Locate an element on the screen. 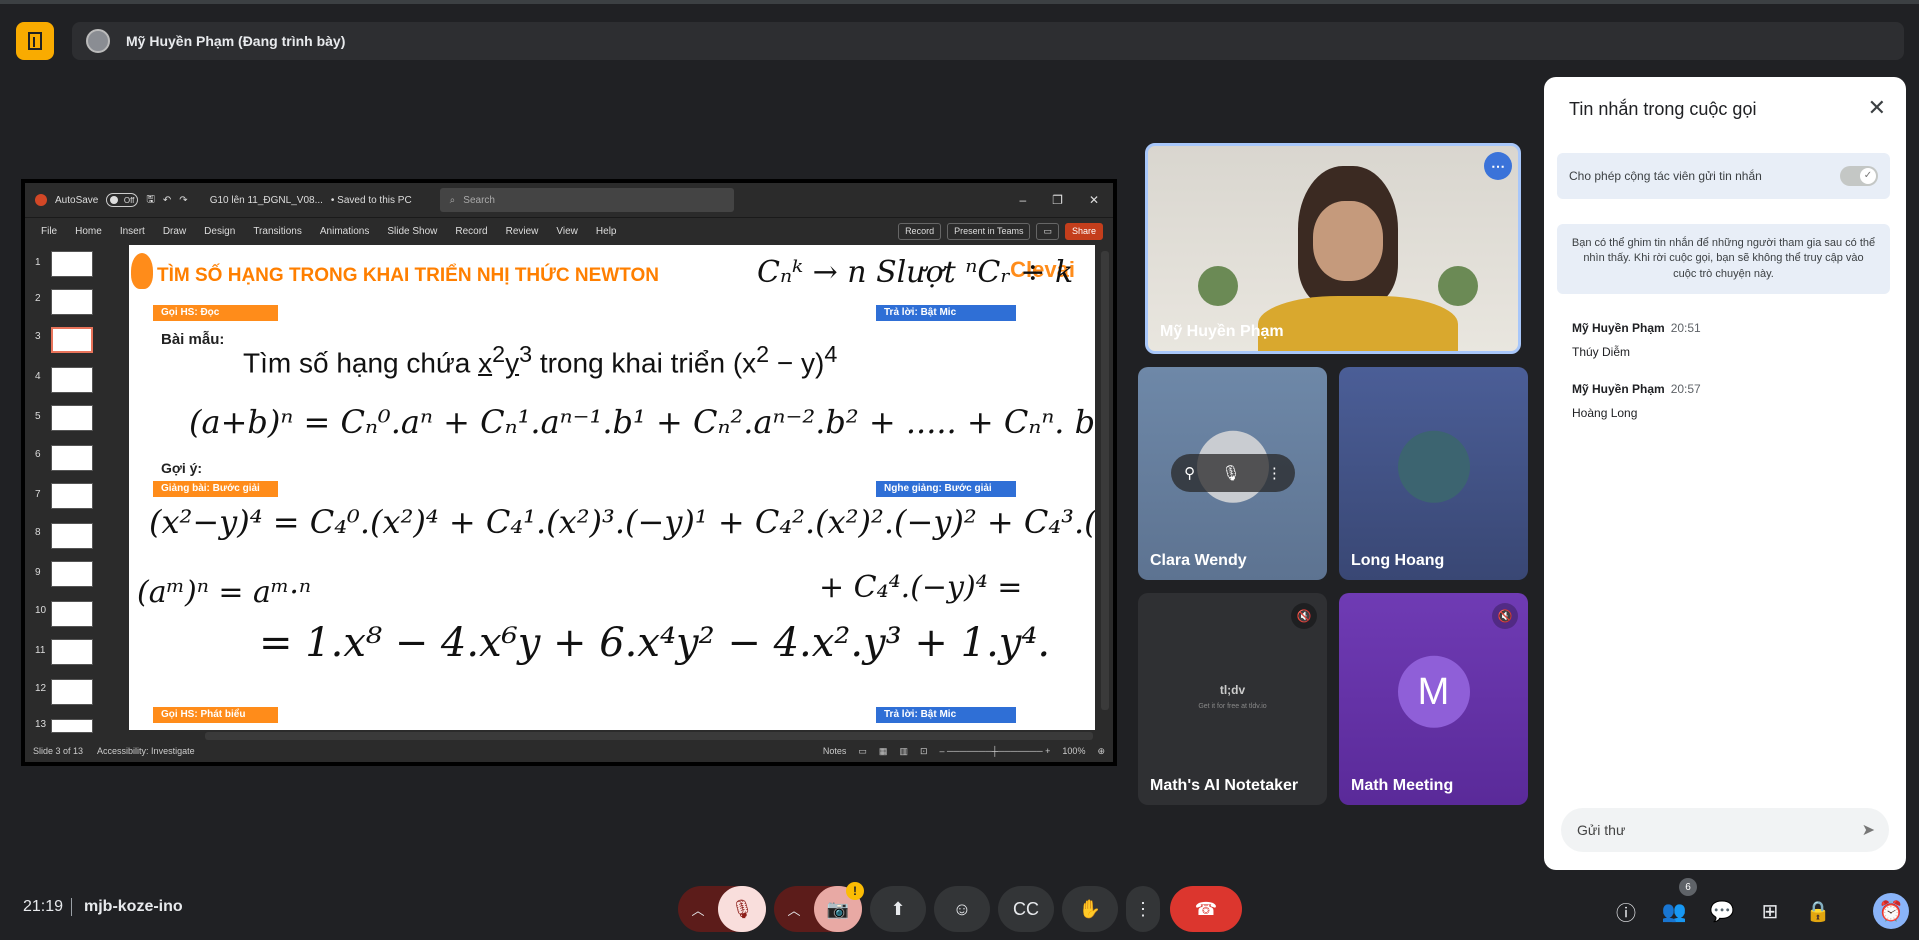 This screenshot has height=940, width=1919. save-icon: 🖫 is located at coordinates (150, 200).